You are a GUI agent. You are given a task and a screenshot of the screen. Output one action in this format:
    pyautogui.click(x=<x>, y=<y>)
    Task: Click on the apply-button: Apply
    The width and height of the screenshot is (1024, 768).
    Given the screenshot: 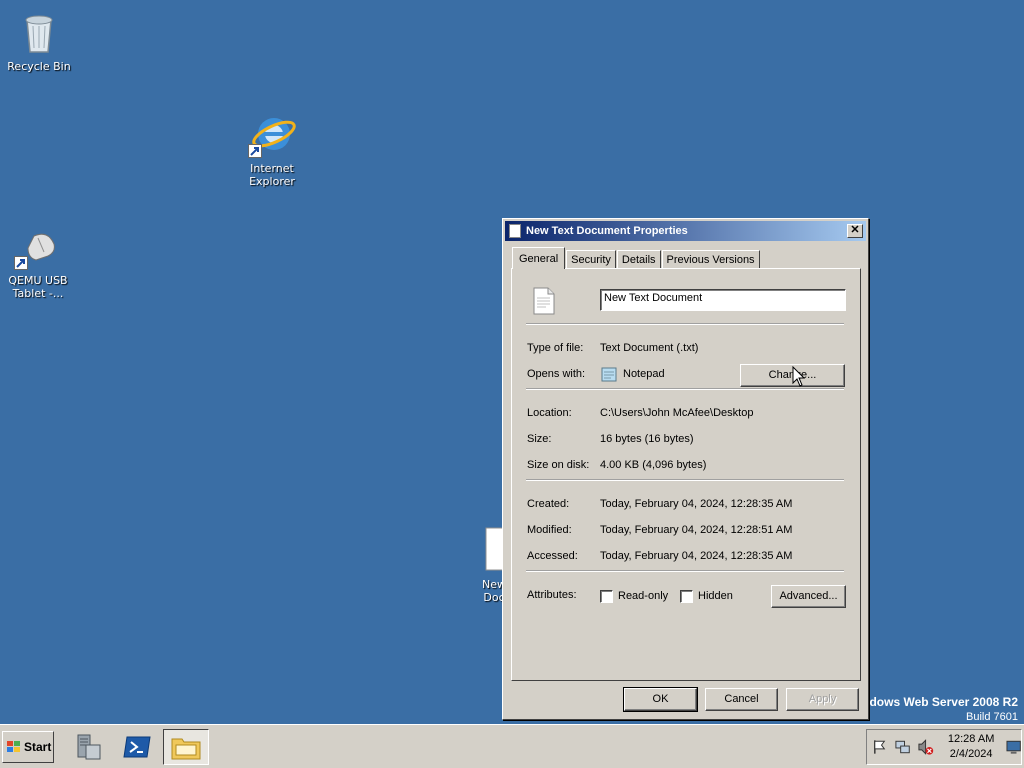 What is the action you would take?
    pyautogui.click(x=822, y=699)
    